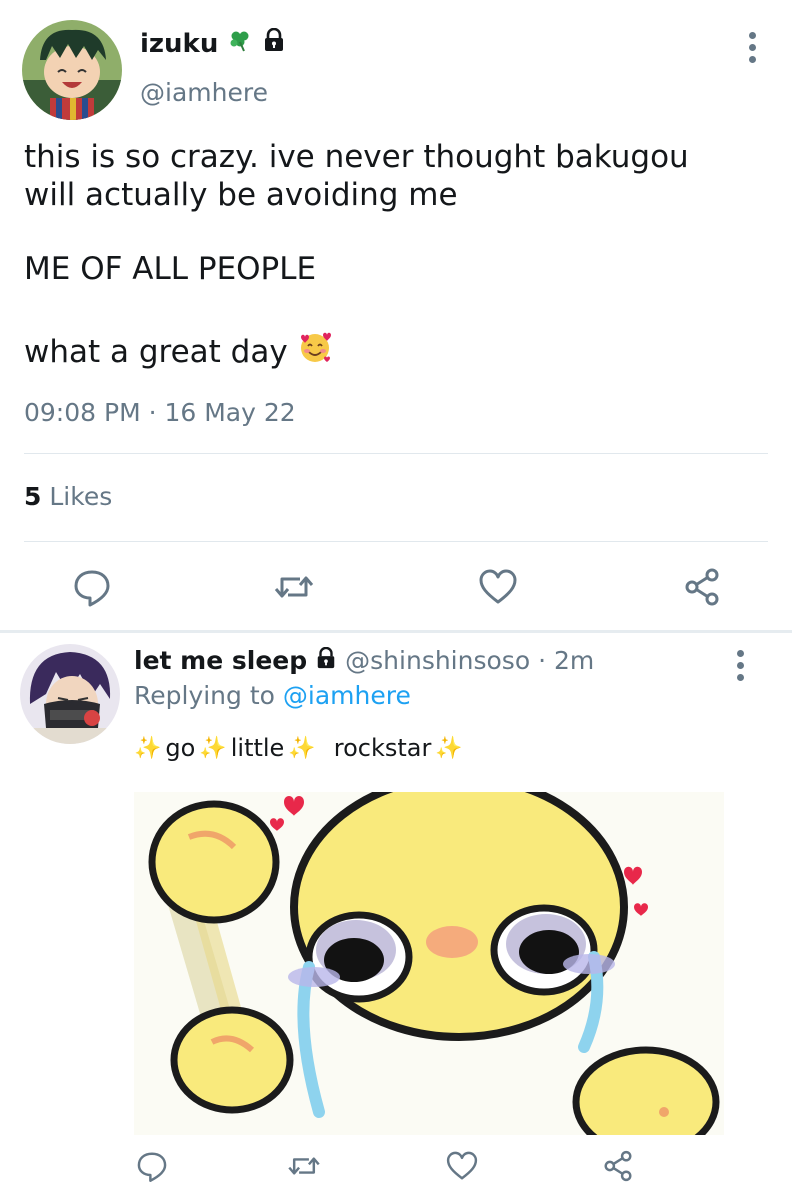 This screenshot has width=792, height=1200. I want to click on reply-word: rockstar, so click(382, 748).